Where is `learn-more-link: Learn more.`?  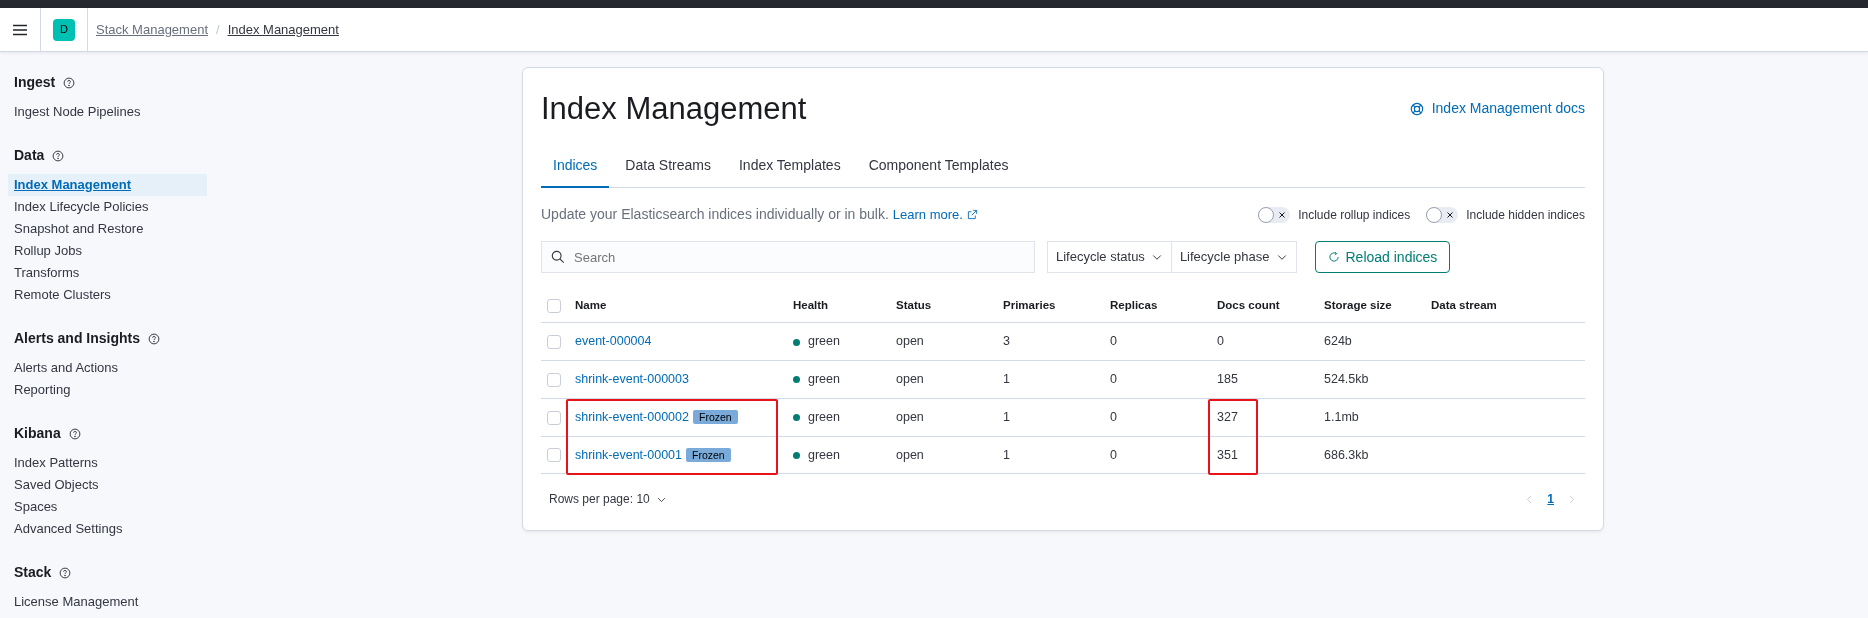 learn-more-link: Learn more. is located at coordinates (935, 214).